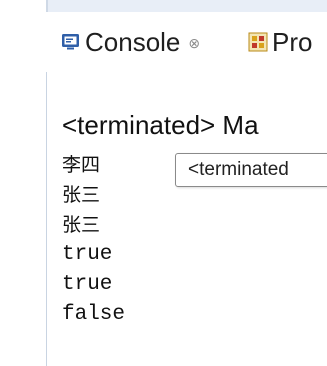  Describe the element at coordinates (70, 42) in the screenshot. I see `console-icon` at that location.